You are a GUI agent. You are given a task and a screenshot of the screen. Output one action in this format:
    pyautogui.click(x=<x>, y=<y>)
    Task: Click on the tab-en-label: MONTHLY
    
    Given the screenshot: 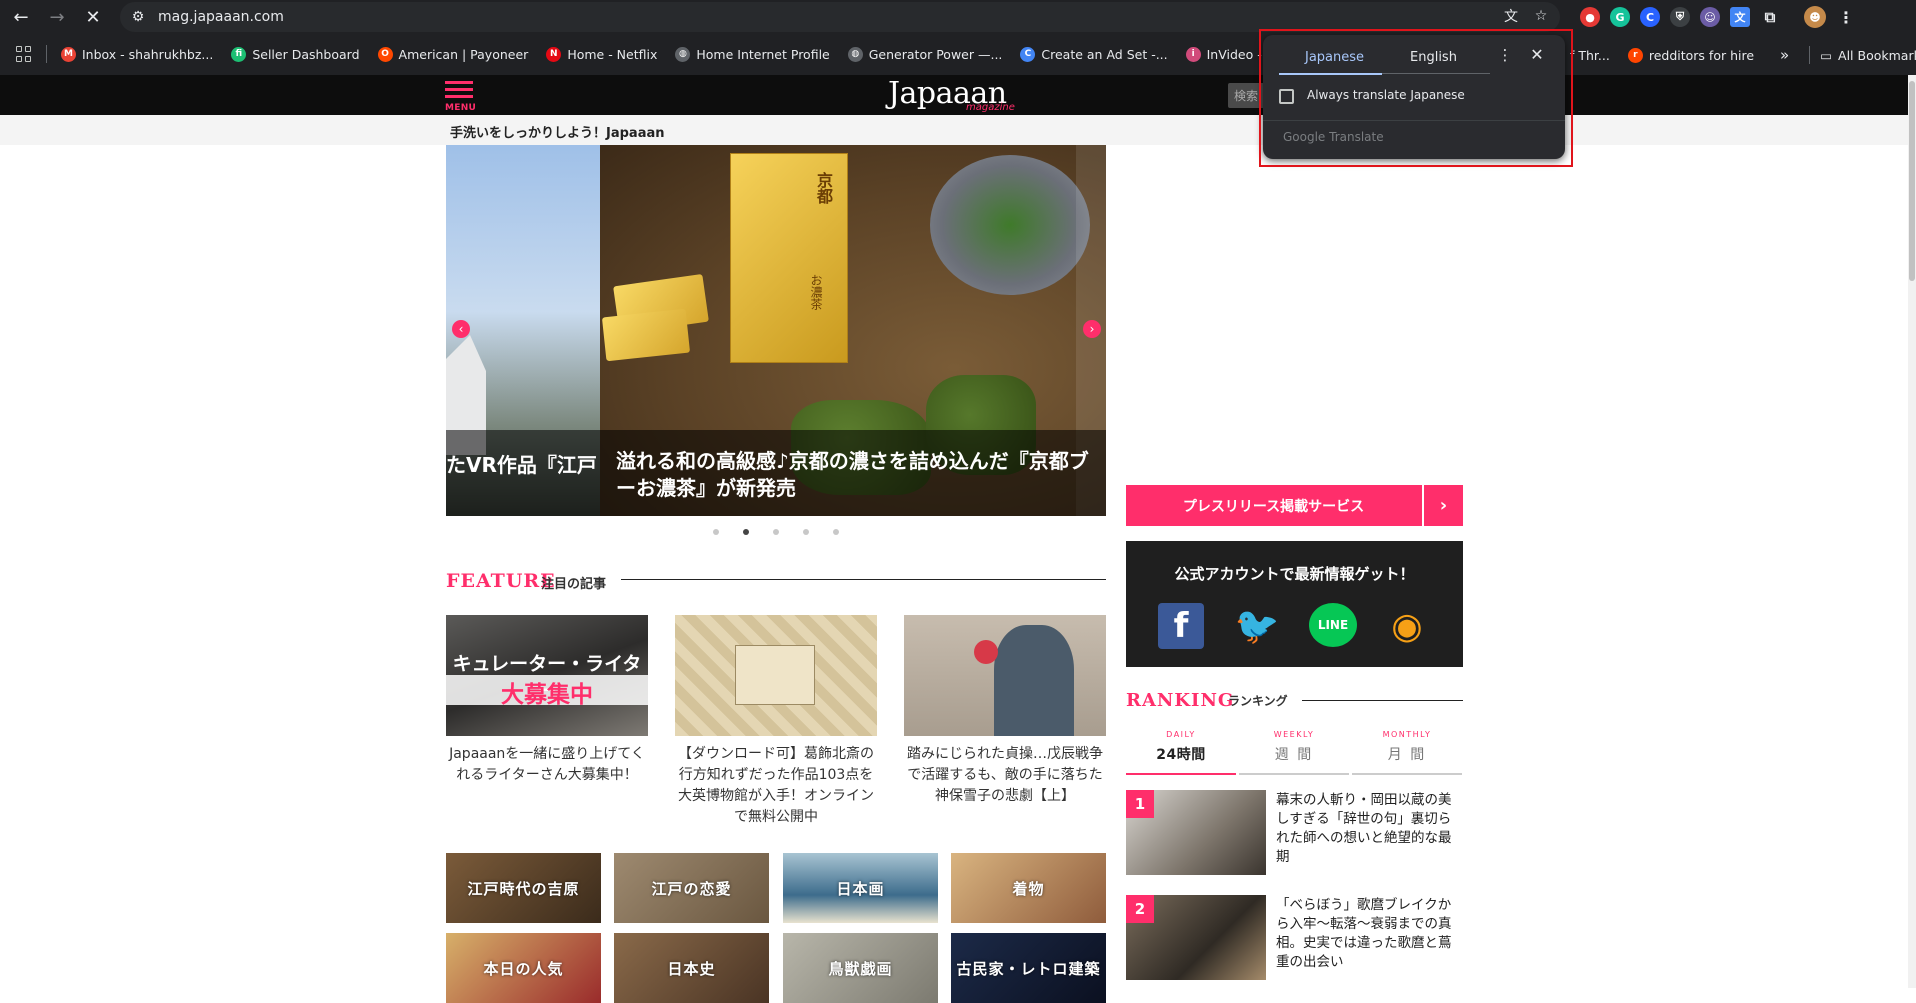 What is the action you would take?
    pyautogui.click(x=1407, y=734)
    